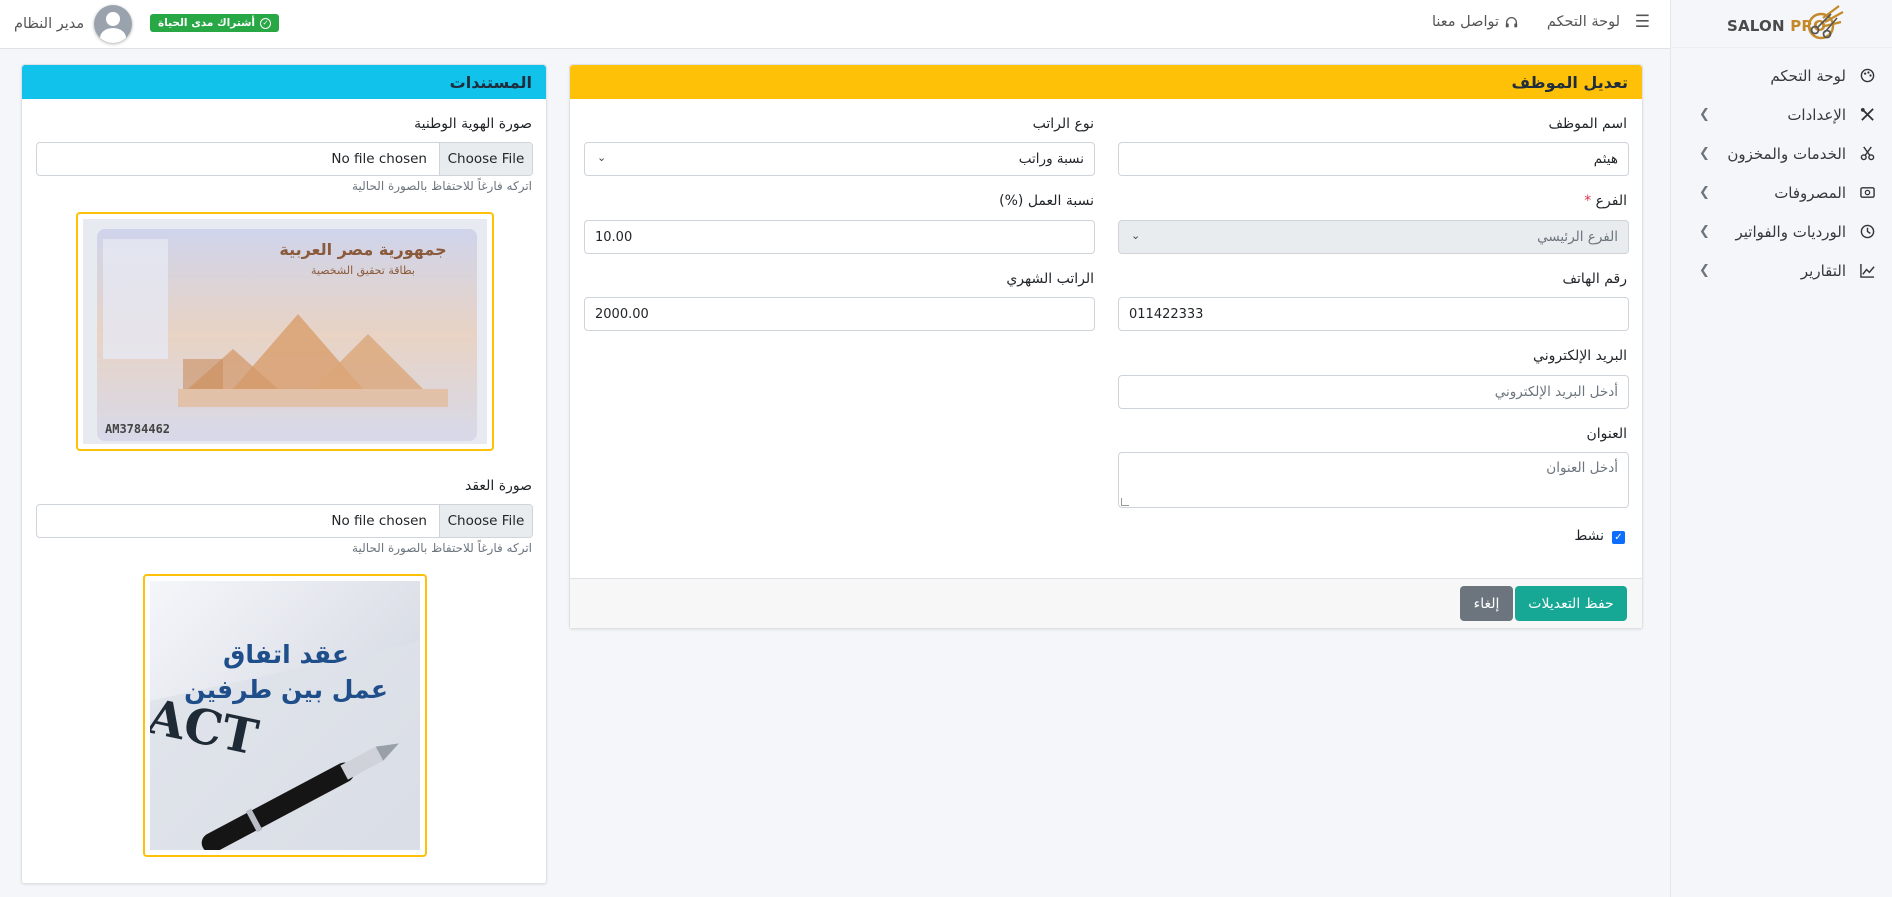 This screenshot has height=897, width=1892. Describe the element at coordinates (442, 548) in the screenshot. I see `contract-hint: اتركه فارغاً للاحتفاظ بالصورة الحالية` at that location.